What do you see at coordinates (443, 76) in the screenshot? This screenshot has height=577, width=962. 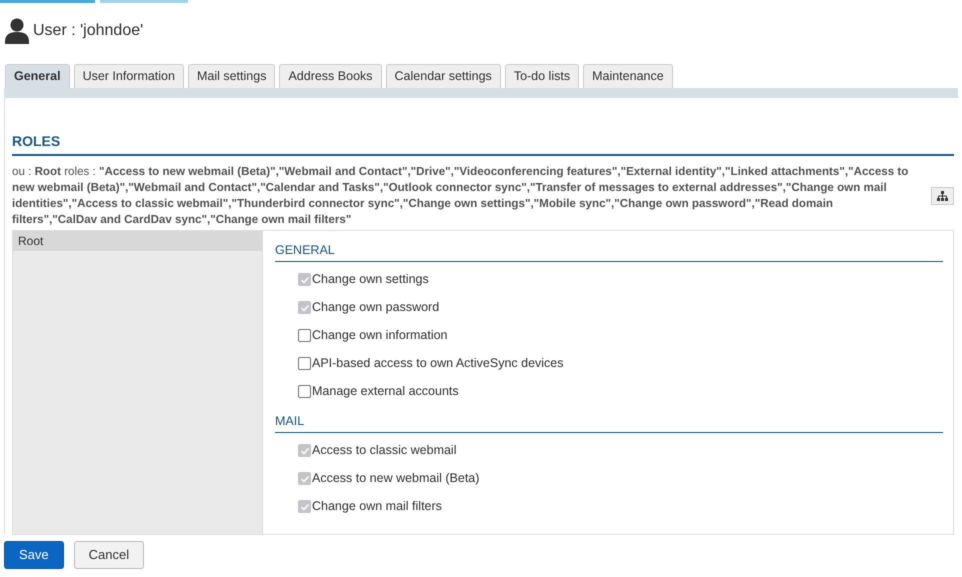 I see `tab: Calendar settings` at bounding box center [443, 76].